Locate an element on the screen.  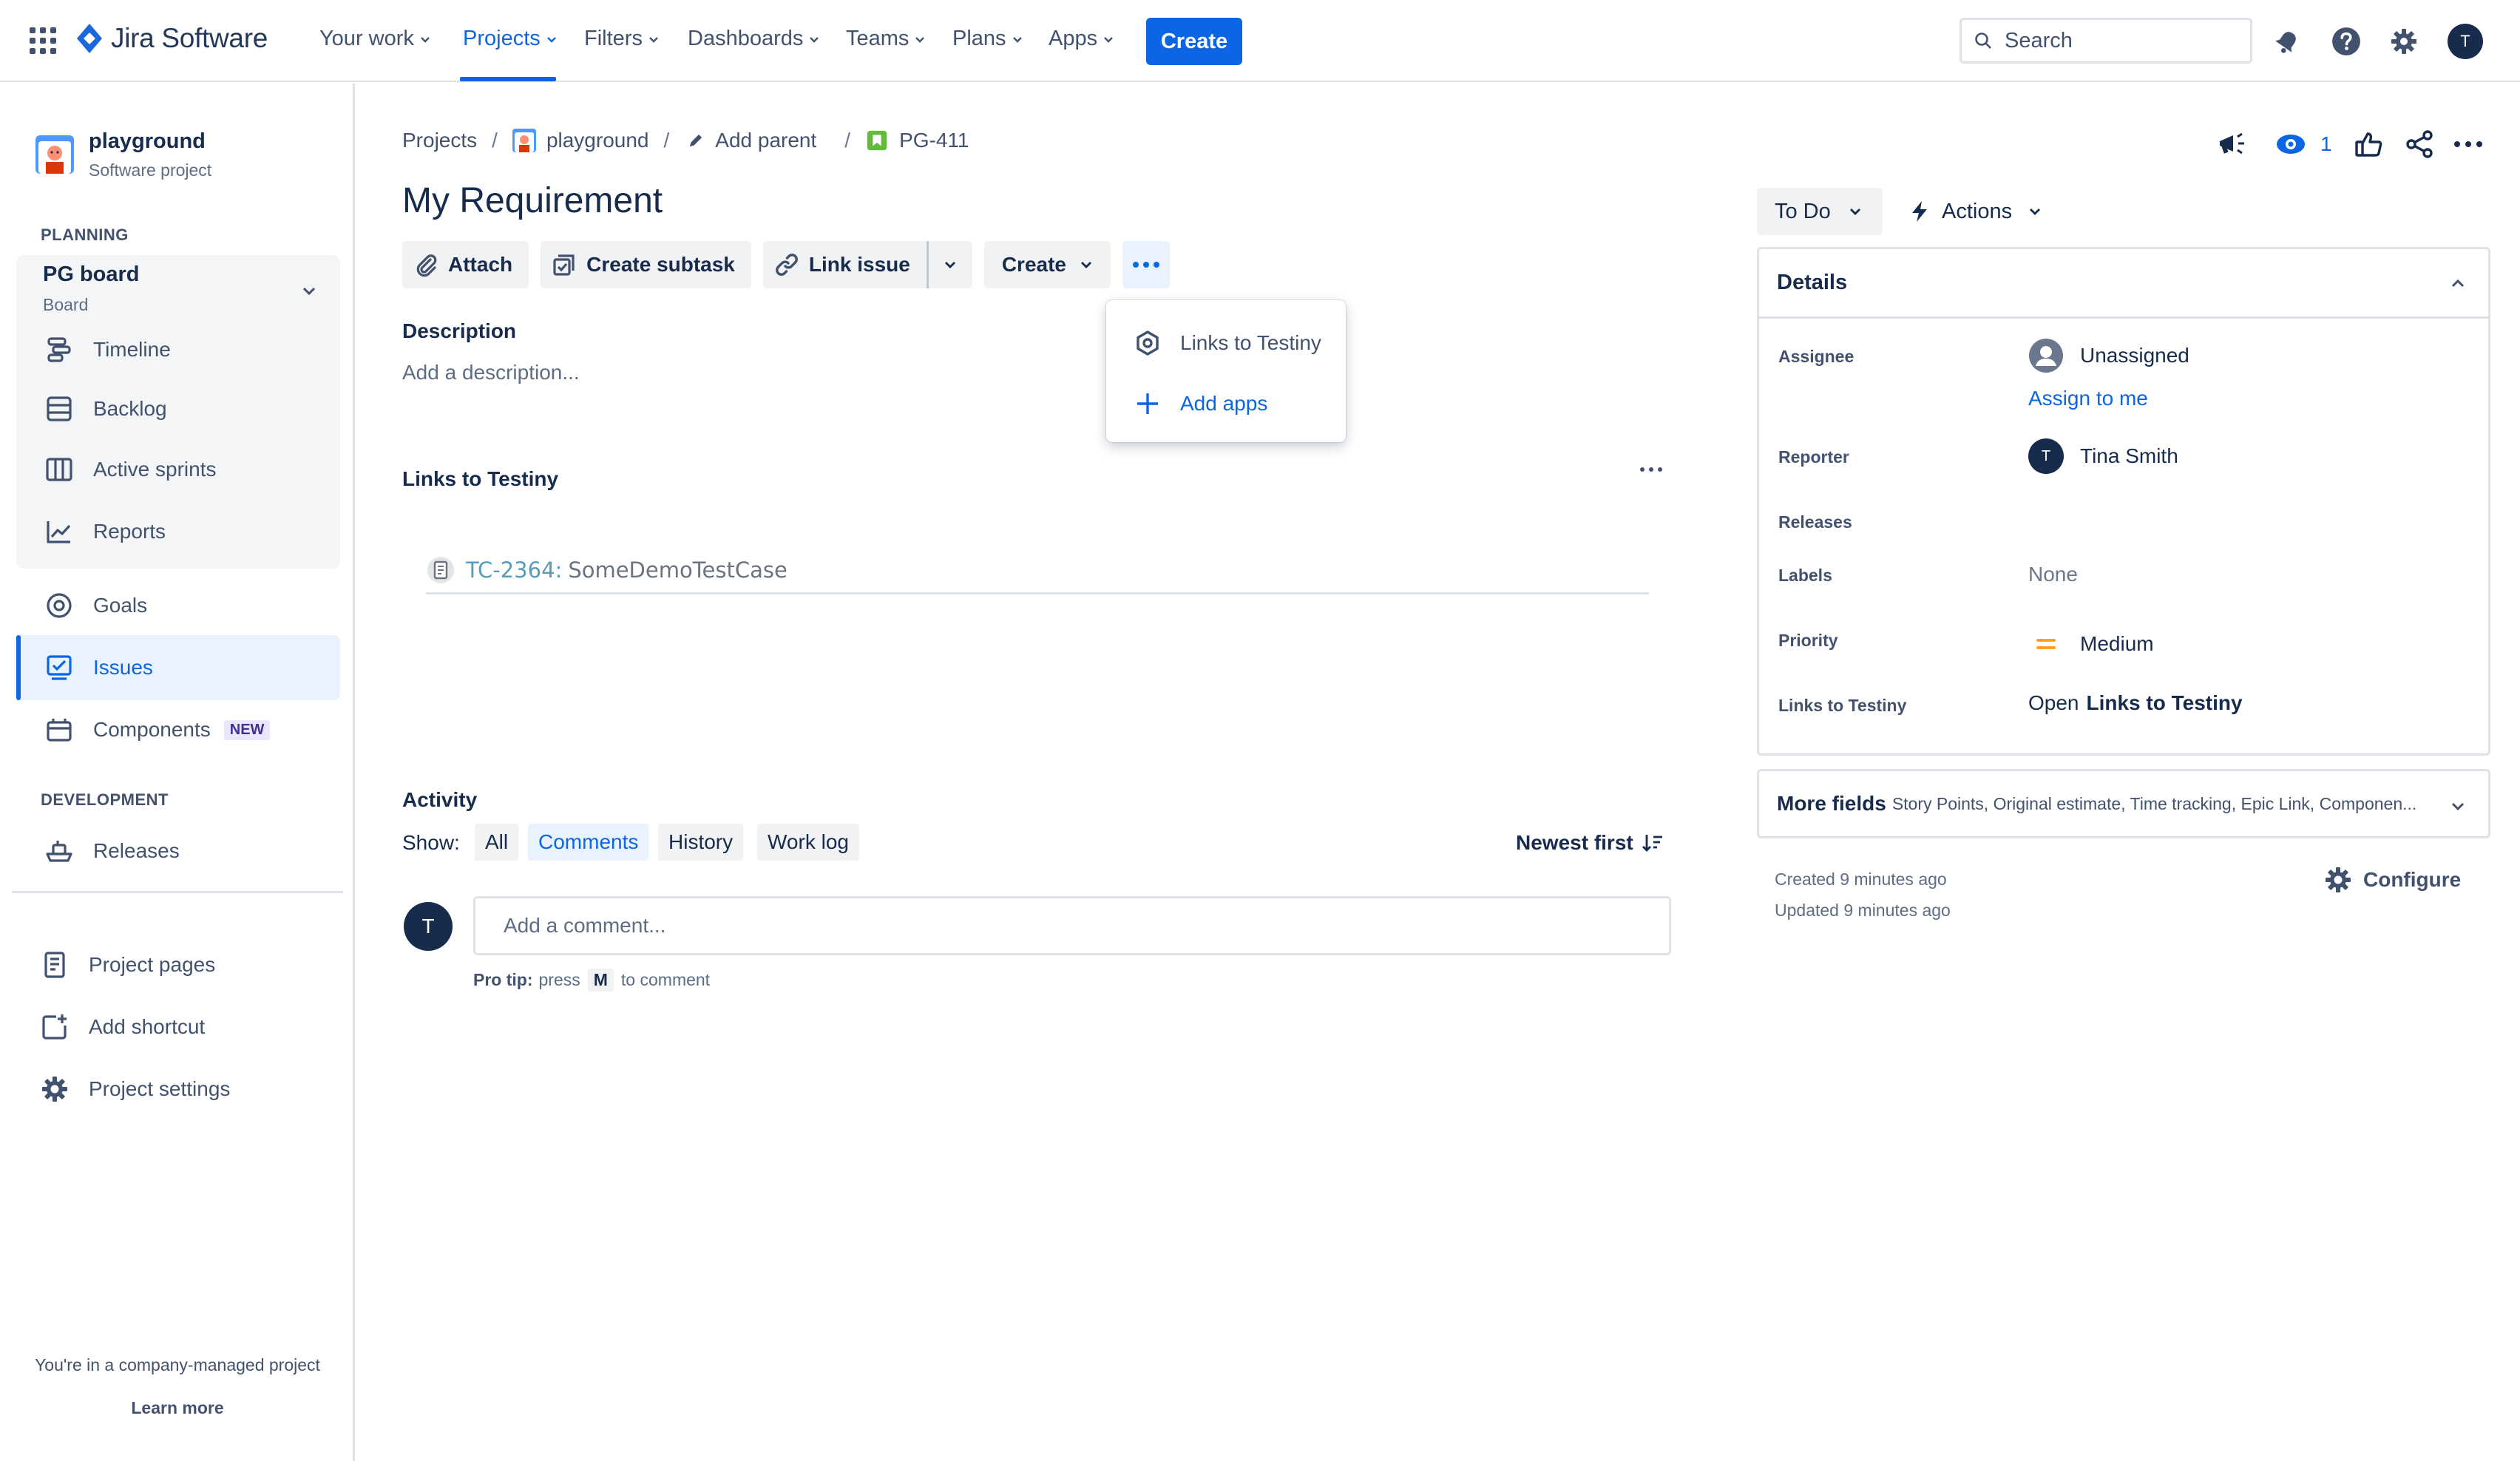
board-columns-icon is located at coordinates (59, 469).